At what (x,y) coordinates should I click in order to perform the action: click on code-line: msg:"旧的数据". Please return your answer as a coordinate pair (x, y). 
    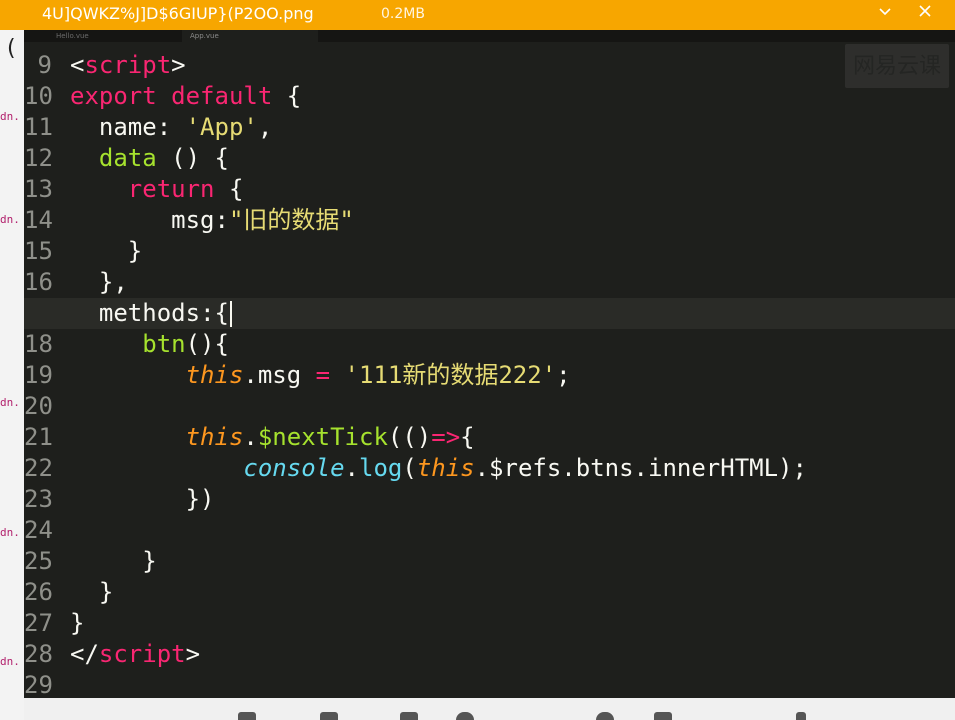
    Looking at the image, I should click on (512, 220).